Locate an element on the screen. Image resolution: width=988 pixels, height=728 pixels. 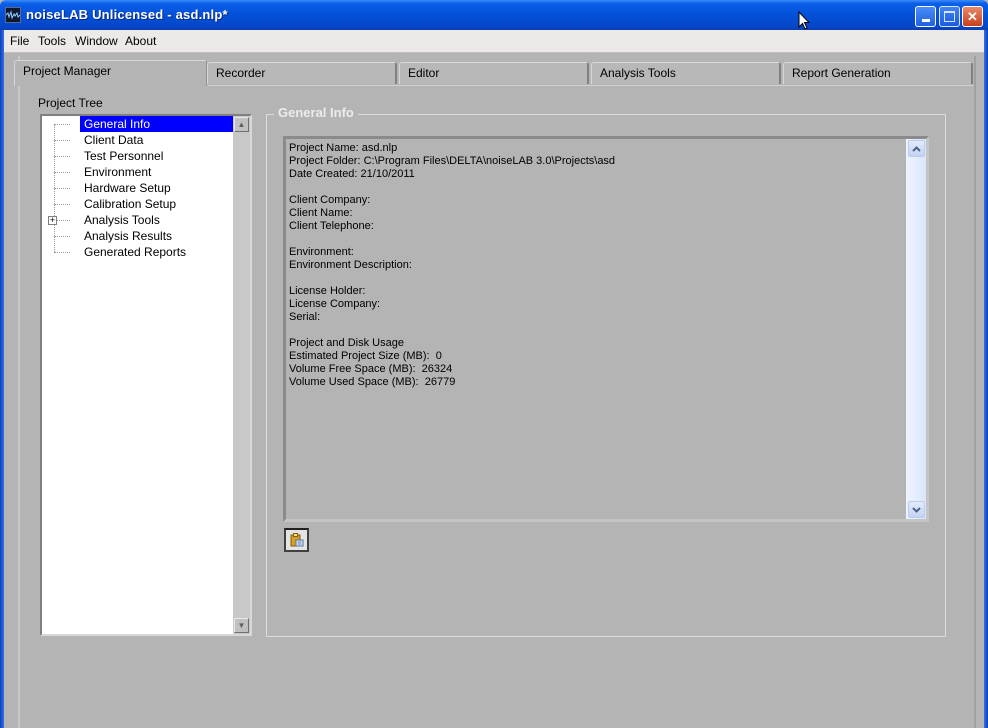
tree-item-calibration-setup: Calibration Setup is located at coordinates (130, 204).